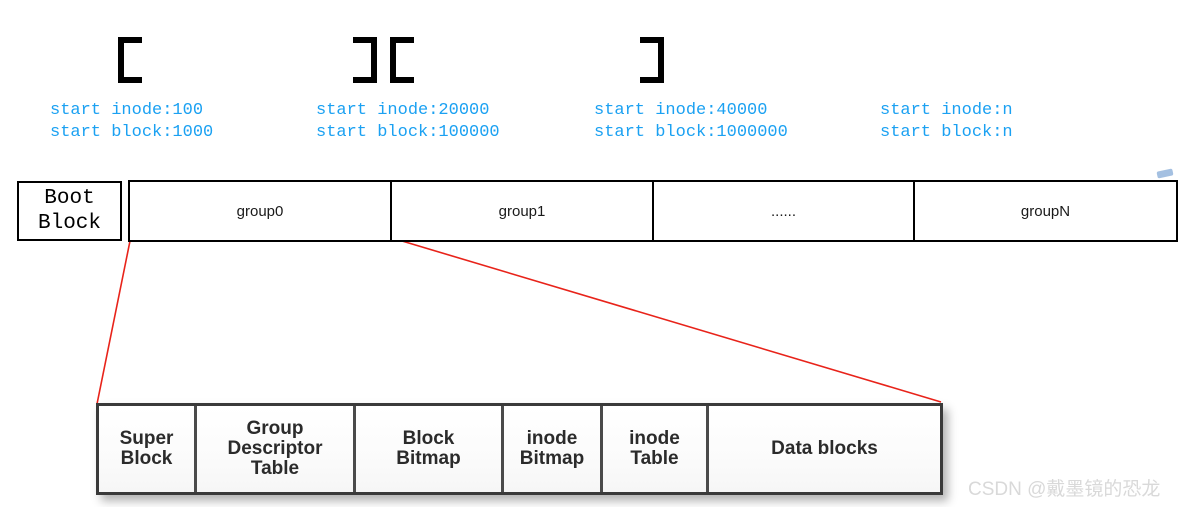 The height and width of the screenshot is (507, 1202). Describe the element at coordinates (408, 132) in the screenshot. I see `annotation-group1-block: start block:100000` at that location.